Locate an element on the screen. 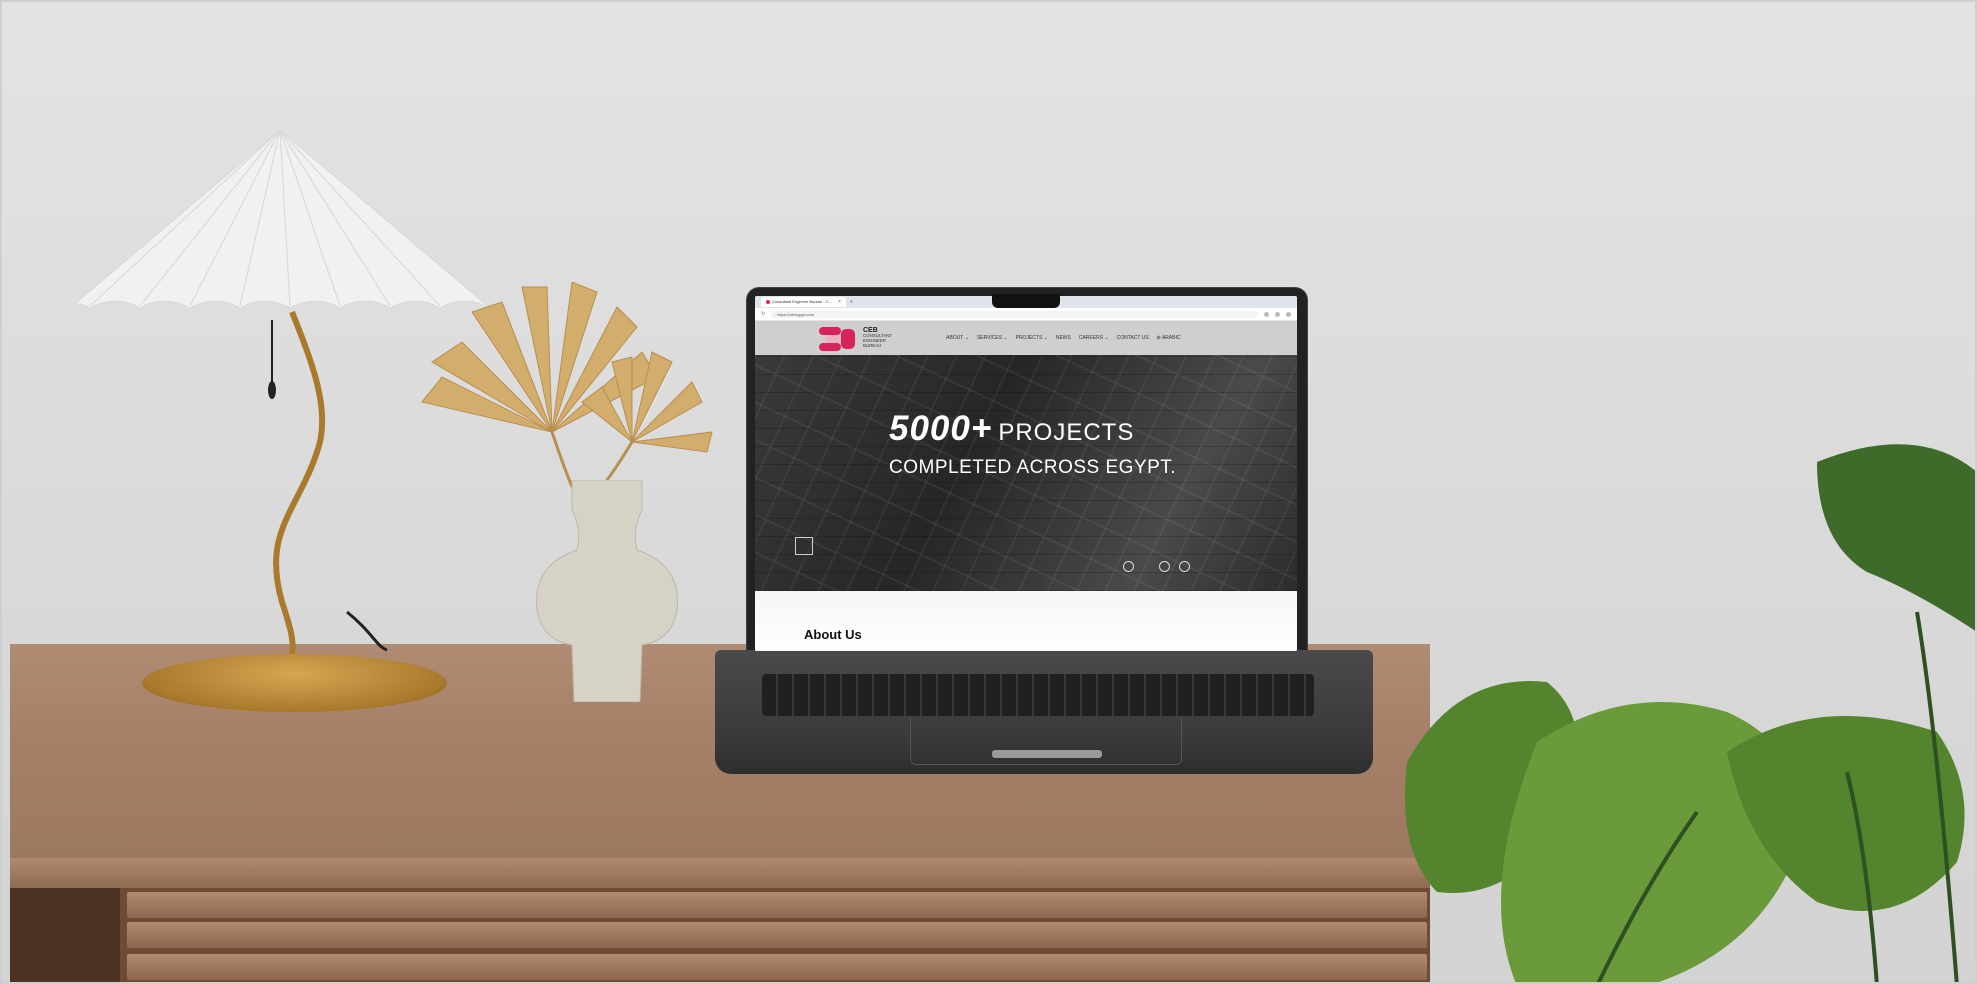  new-tab-icon: + is located at coordinates (851, 302).